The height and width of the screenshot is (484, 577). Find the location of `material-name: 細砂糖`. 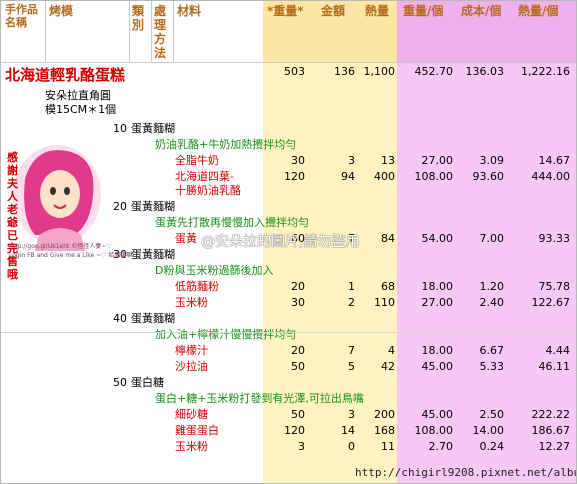

material-name: 細砂糖 is located at coordinates (191, 414).